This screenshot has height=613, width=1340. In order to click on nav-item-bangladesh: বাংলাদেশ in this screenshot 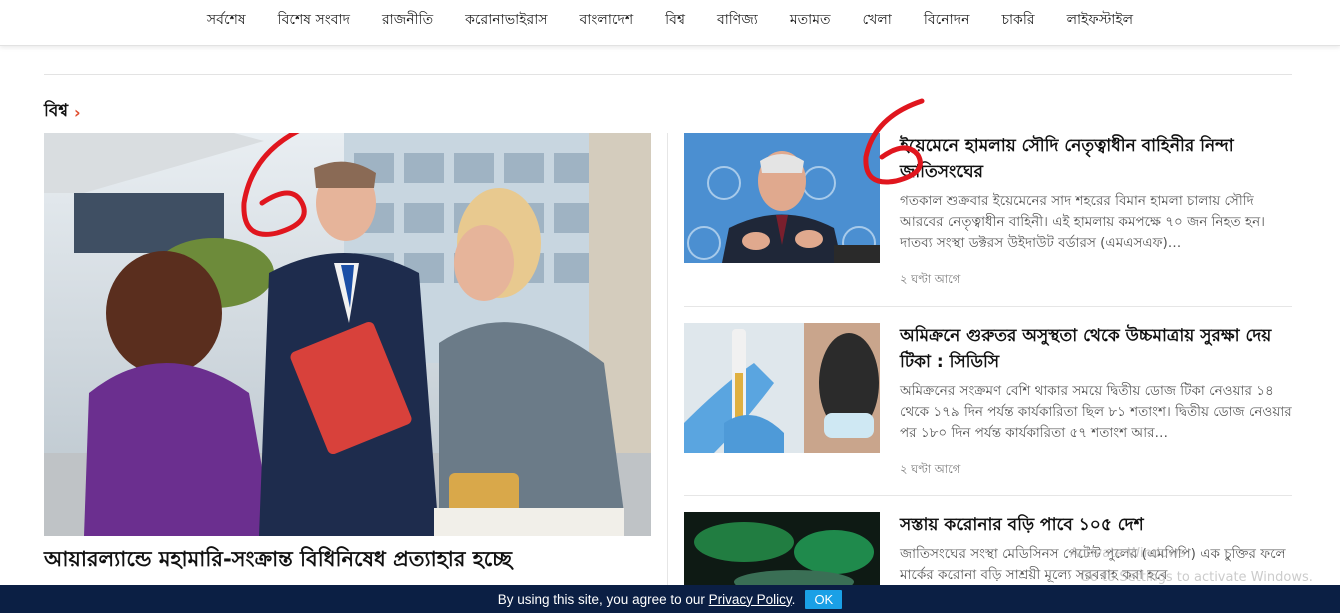, I will do `click(607, 20)`.